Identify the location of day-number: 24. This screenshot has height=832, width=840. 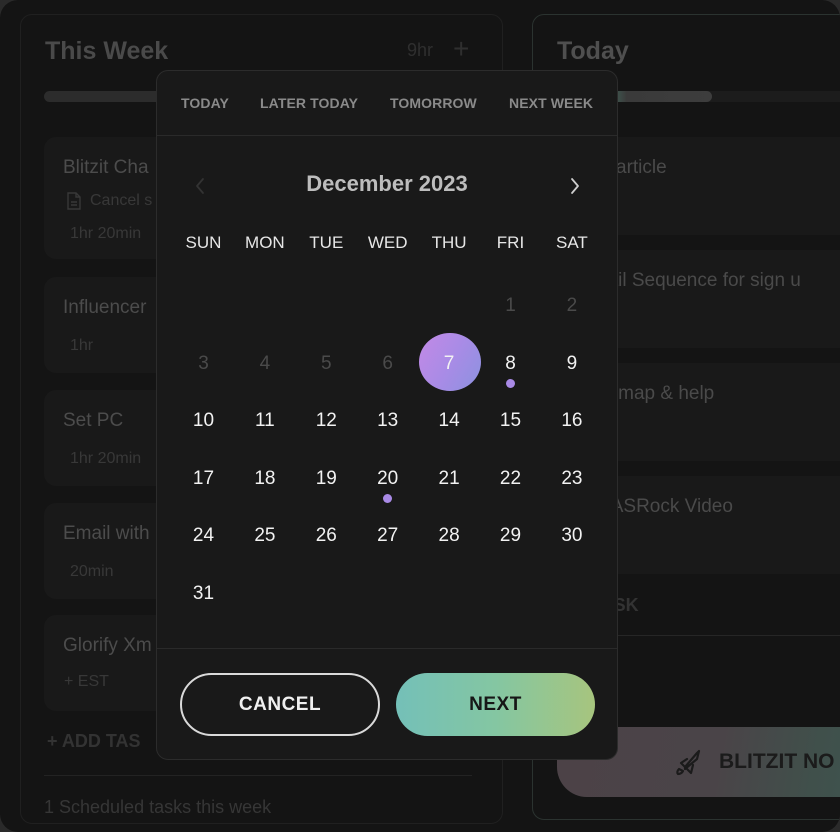
(203, 536).